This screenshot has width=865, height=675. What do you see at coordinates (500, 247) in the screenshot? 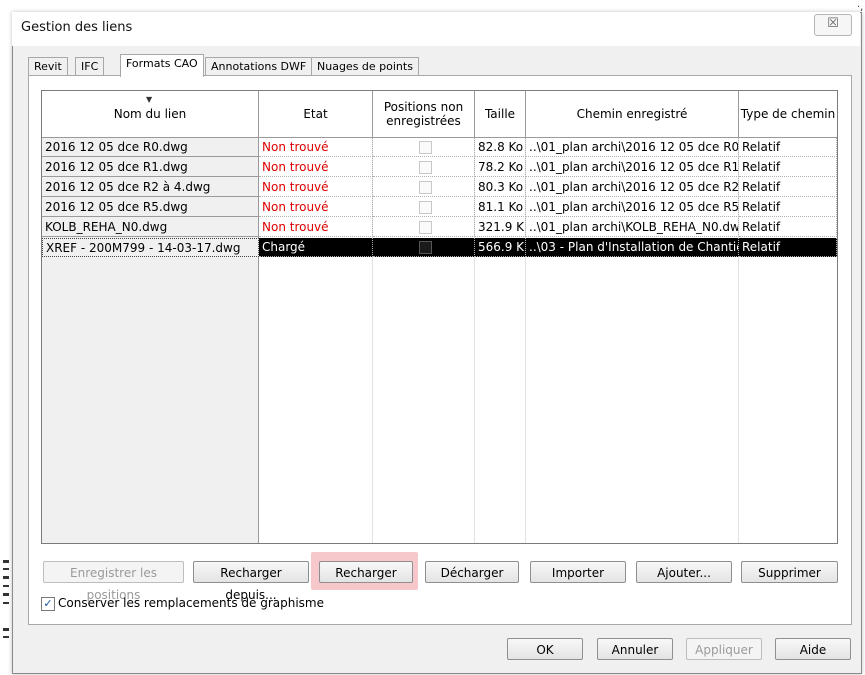
I see `link-size: 566.9 K` at bounding box center [500, 247].